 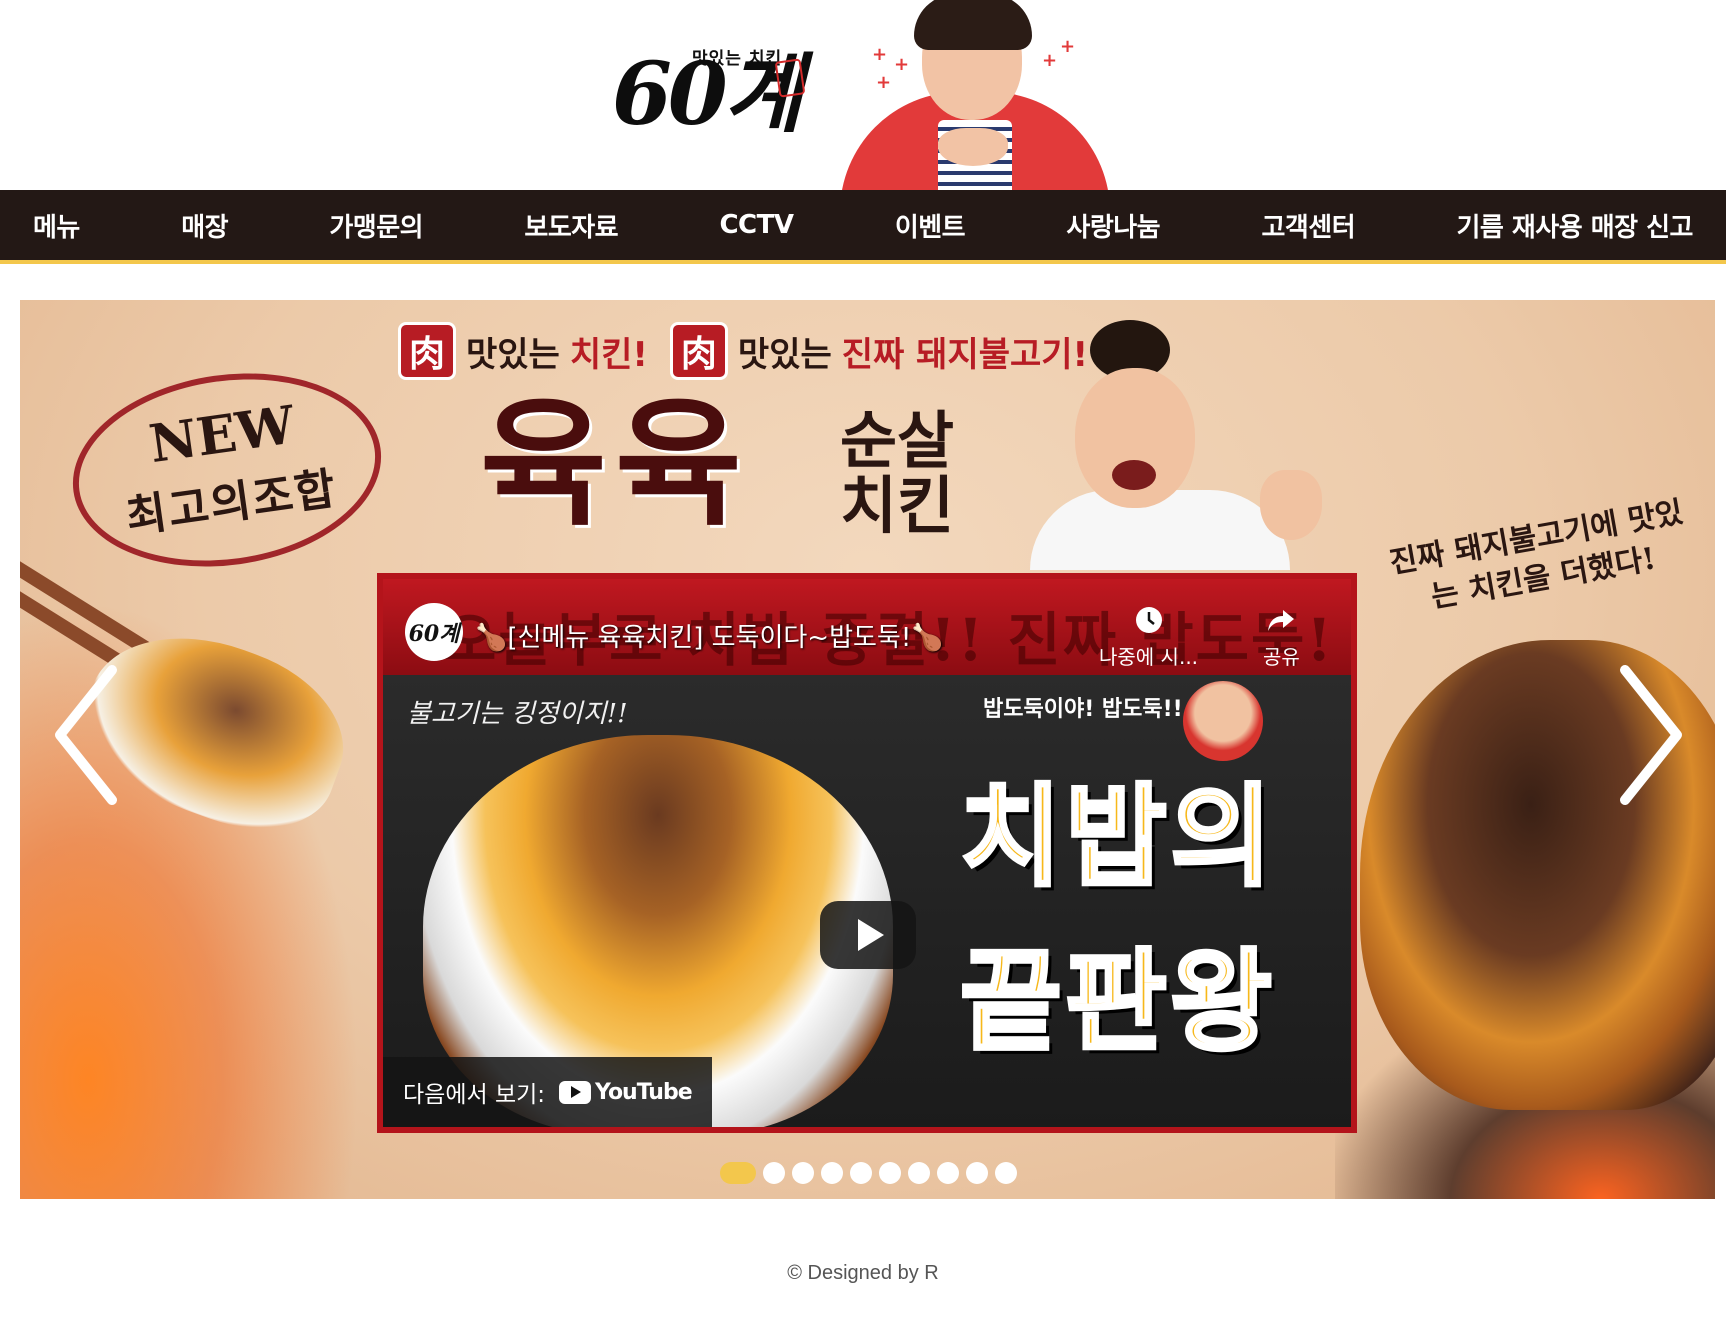 I want to click on thumb-person-image, so click(x=1223, y=721).